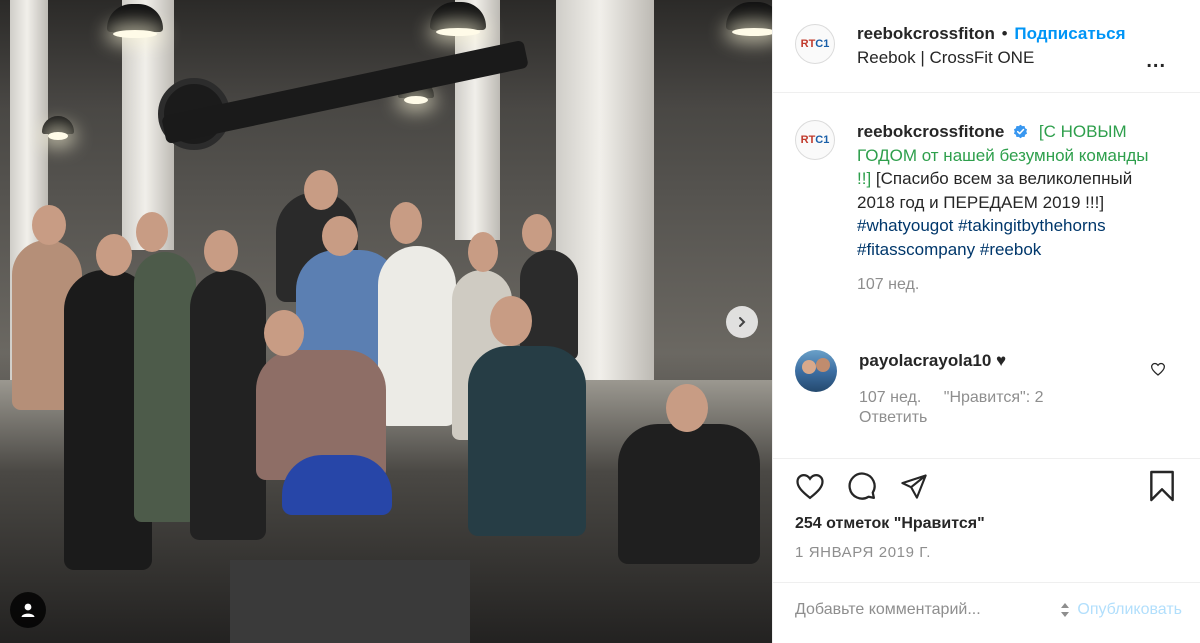 The height and width of the screenshot is (643, 1200). I want to click on caption-username: reebokcrossfitone, so click(930, 131).